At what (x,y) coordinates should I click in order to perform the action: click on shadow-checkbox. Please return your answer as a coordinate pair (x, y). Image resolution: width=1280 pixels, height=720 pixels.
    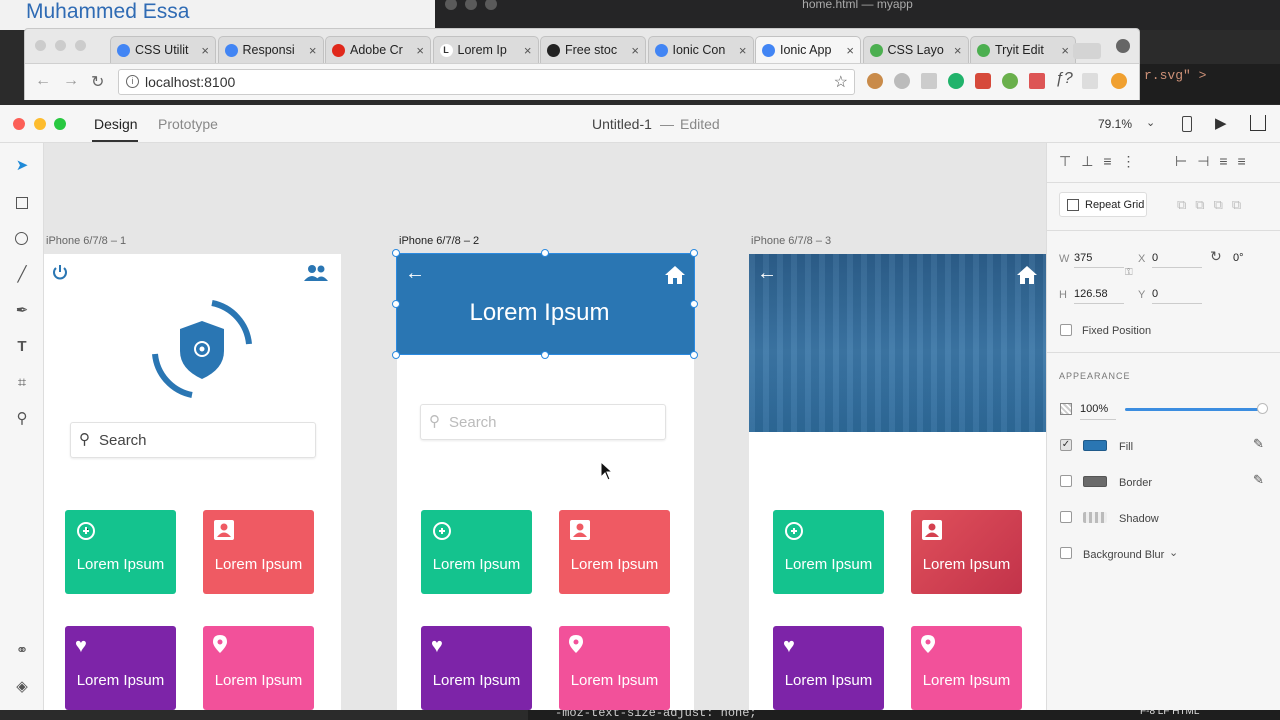
    Looking at the image, I should click on (1066, 517).